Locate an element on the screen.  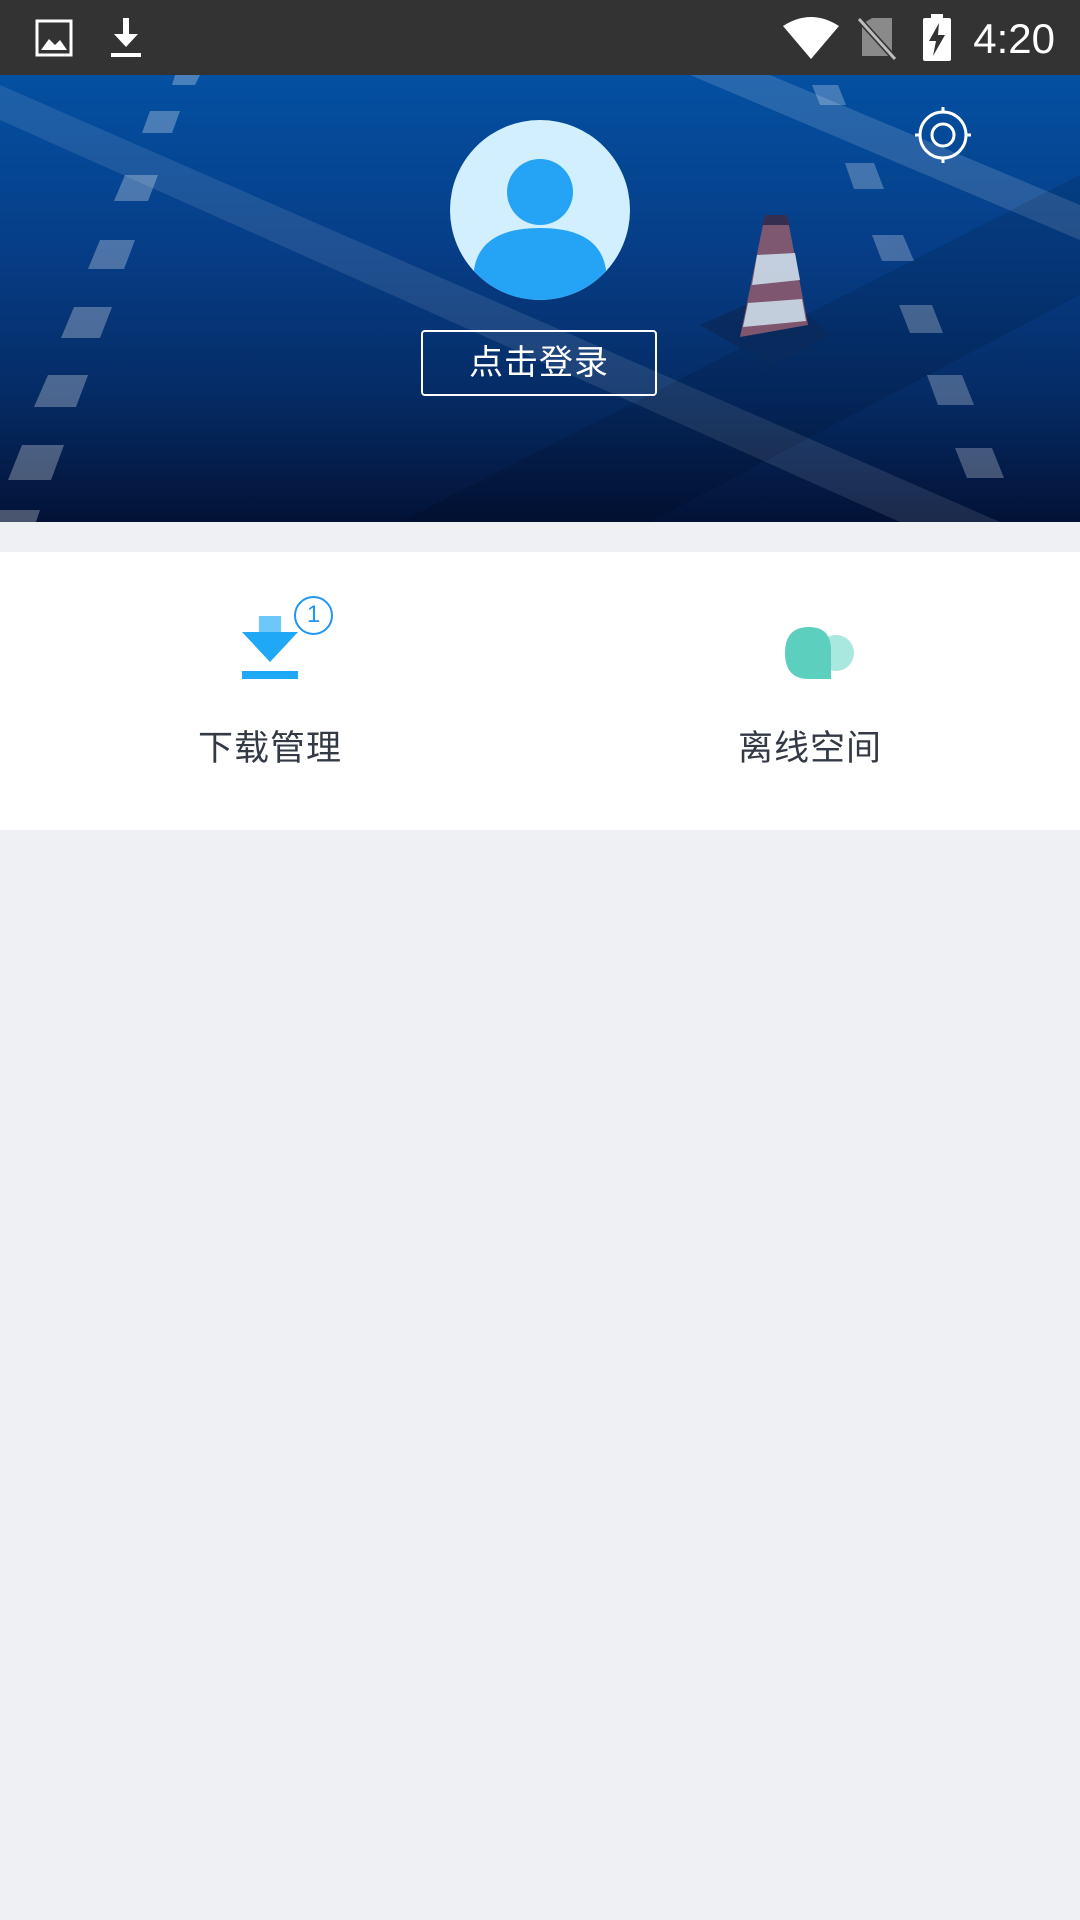
login-button: 点击登录 is located at coordinates (539, 363).